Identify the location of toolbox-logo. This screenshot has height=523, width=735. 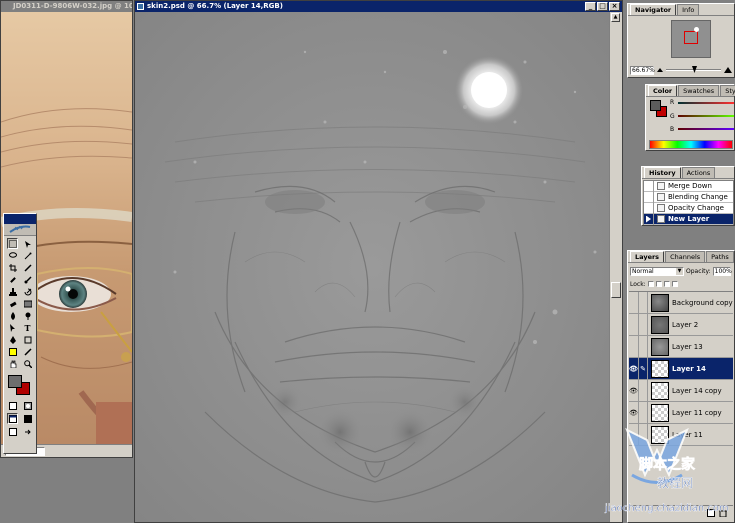
(20, 230).